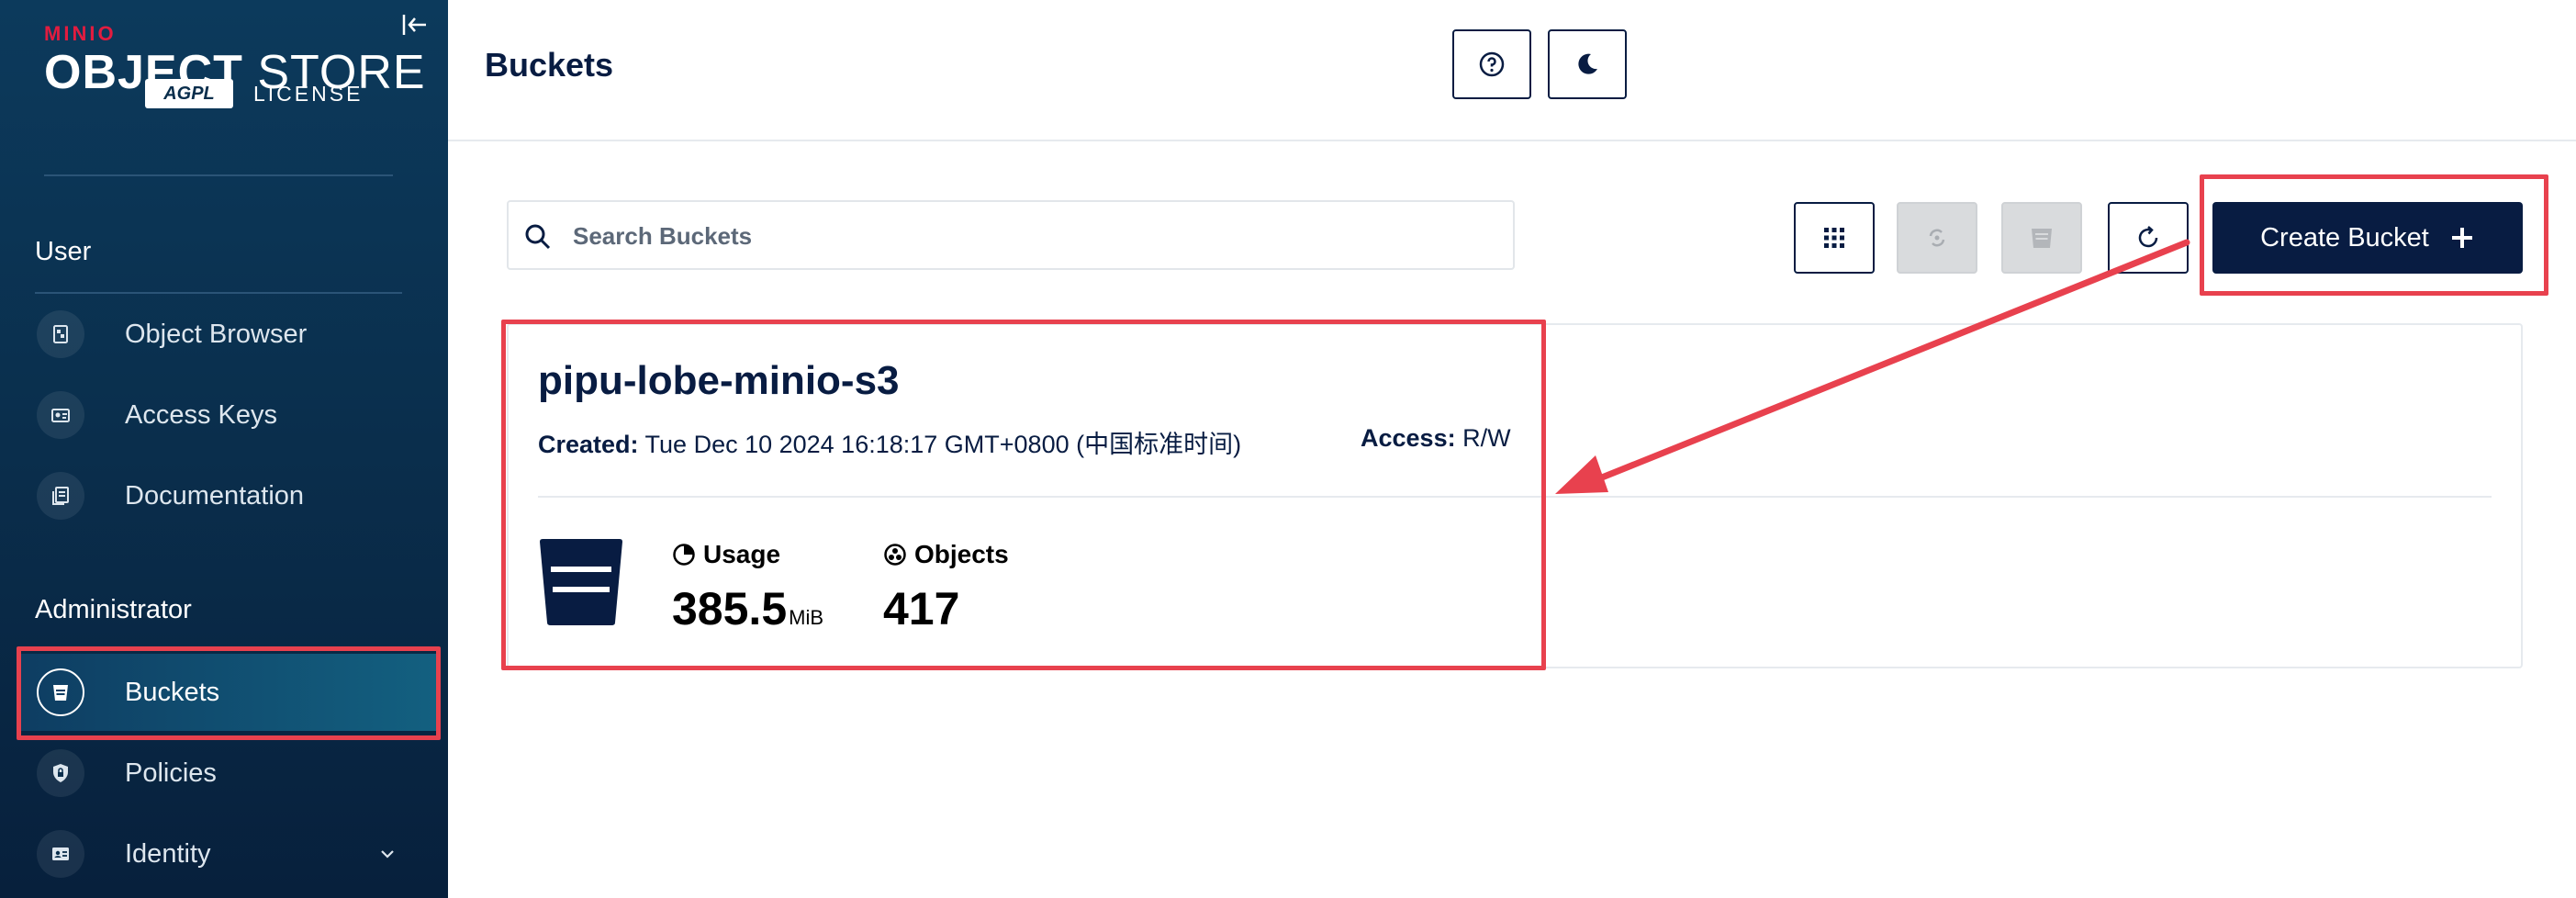 The width and height of the screenshot is (2576, 898). What do you see at coordinates (60, 334) in the screenshot?
I see `object-browser-icon` at bounding box center [60, 334].